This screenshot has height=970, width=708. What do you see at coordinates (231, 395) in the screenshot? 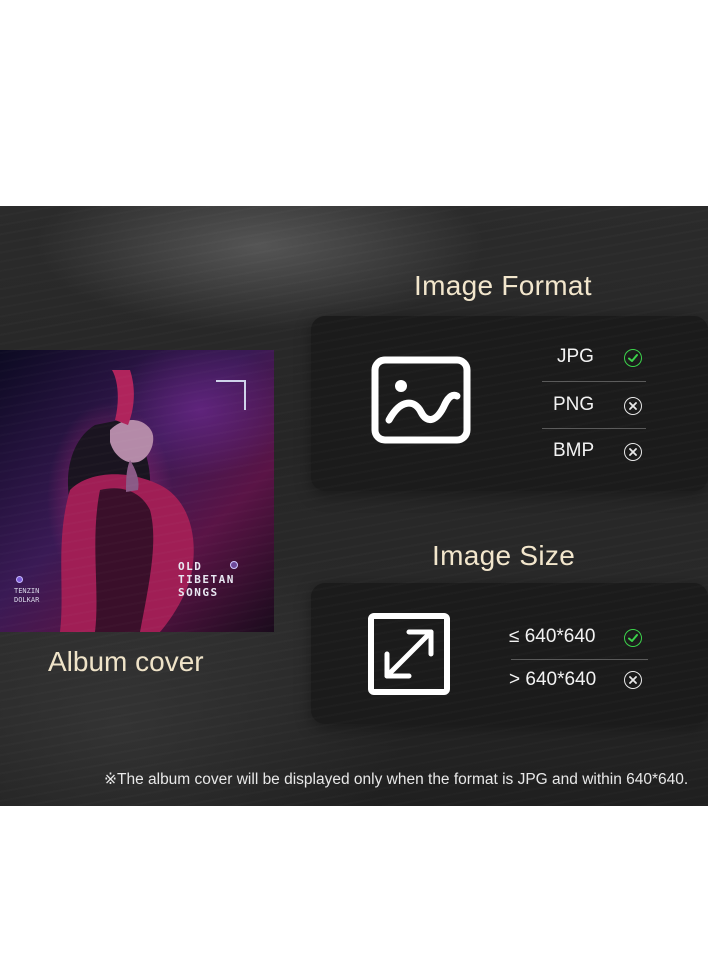
I see `corner-frame-mark` at bounding box center [231, 395].